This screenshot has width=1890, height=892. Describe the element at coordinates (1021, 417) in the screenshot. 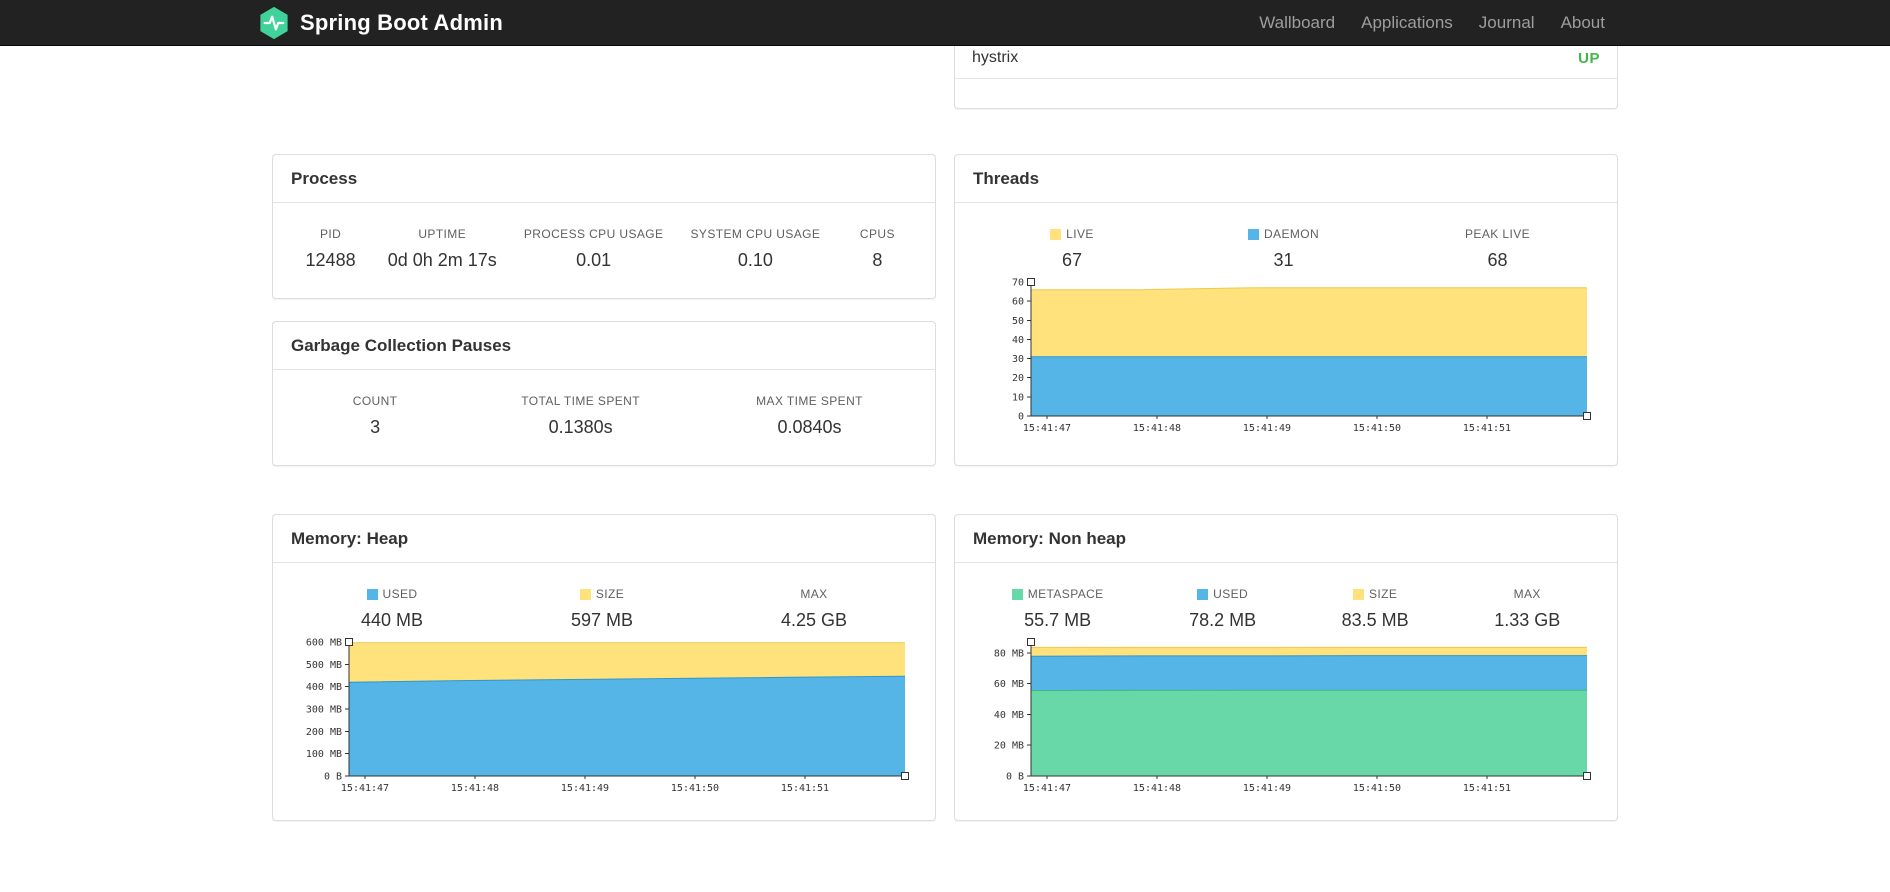

I see `svg-text: 0` at that location.